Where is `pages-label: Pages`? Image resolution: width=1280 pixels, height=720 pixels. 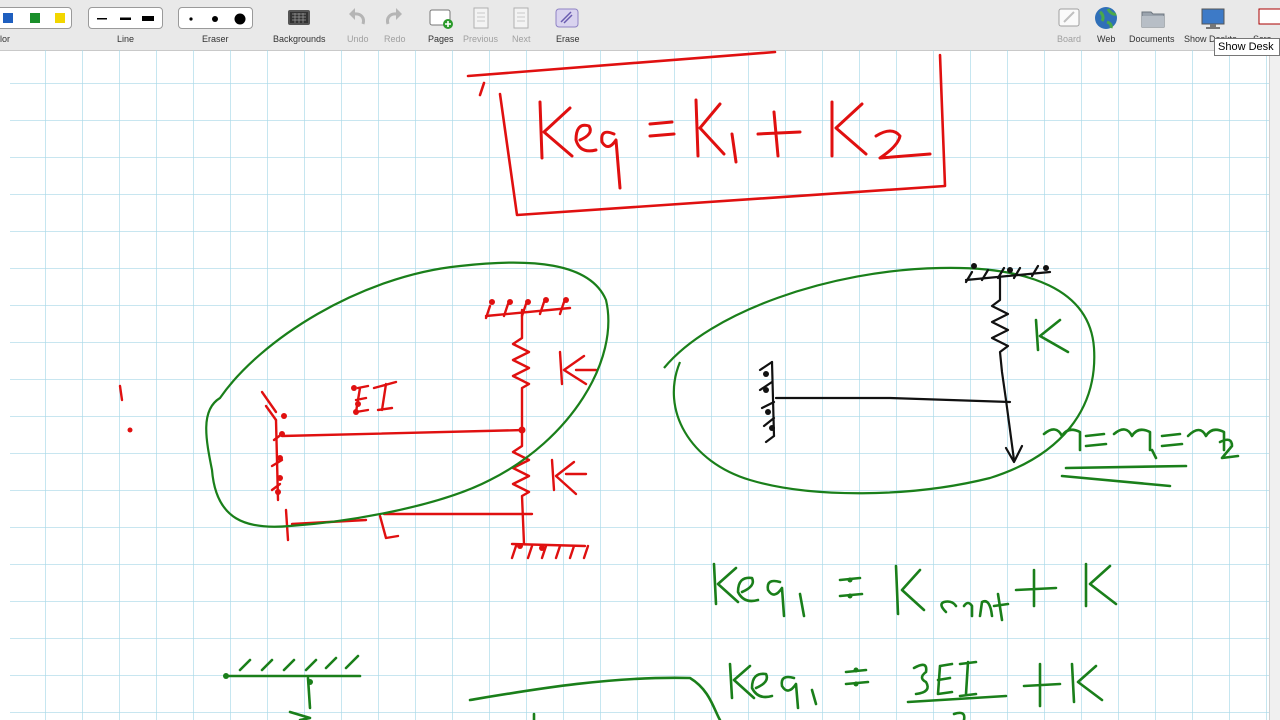
pages-label: Pages is located at coordinates (441, 39).